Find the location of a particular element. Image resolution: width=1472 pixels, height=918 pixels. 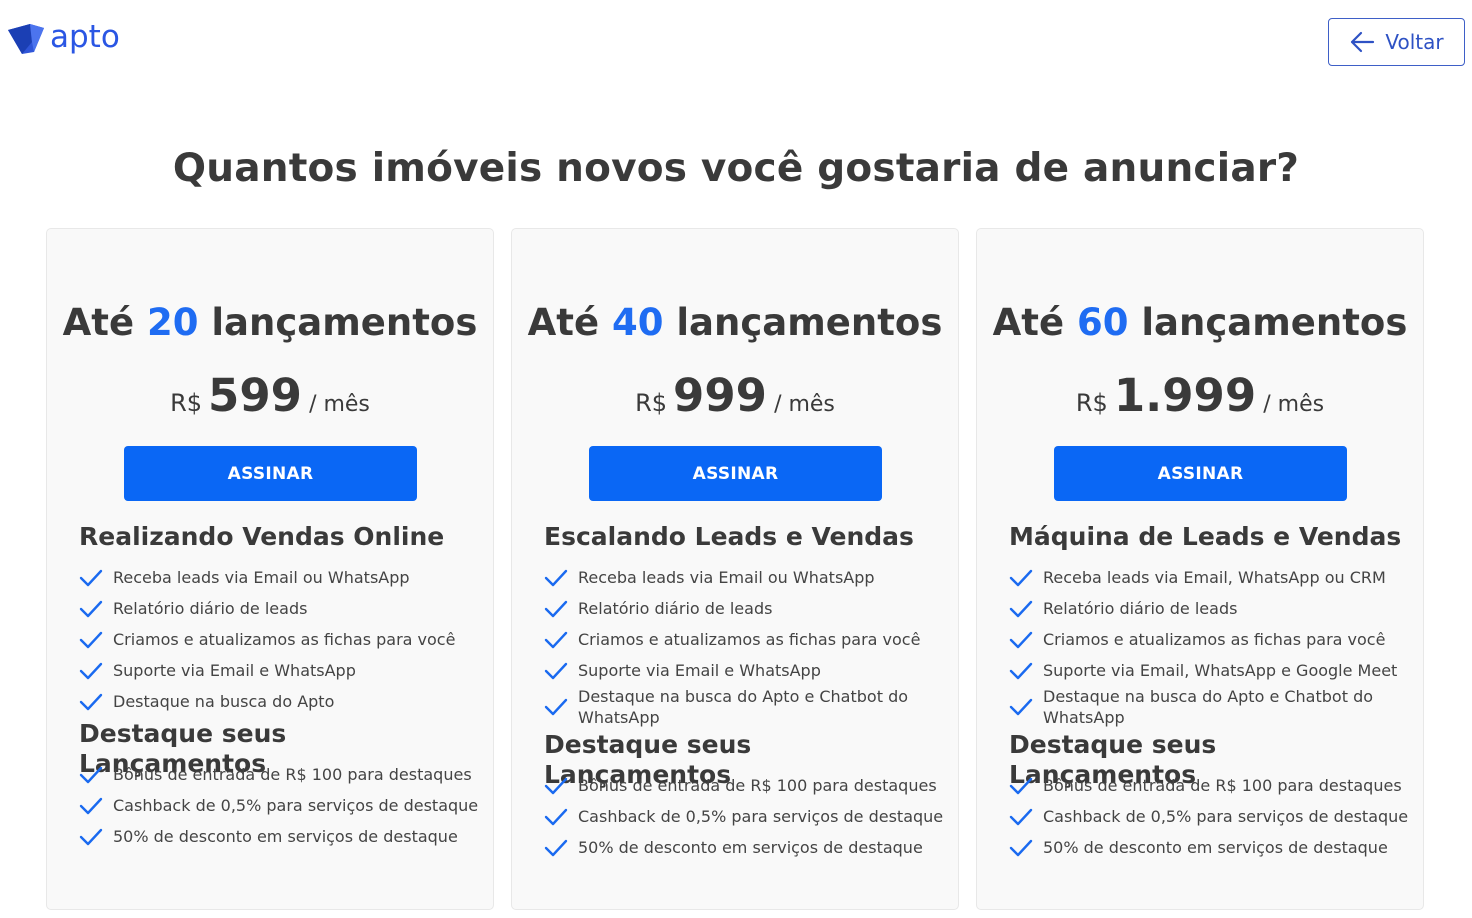

plan-launch-count: 60 is located at coordinates (1102, 322).